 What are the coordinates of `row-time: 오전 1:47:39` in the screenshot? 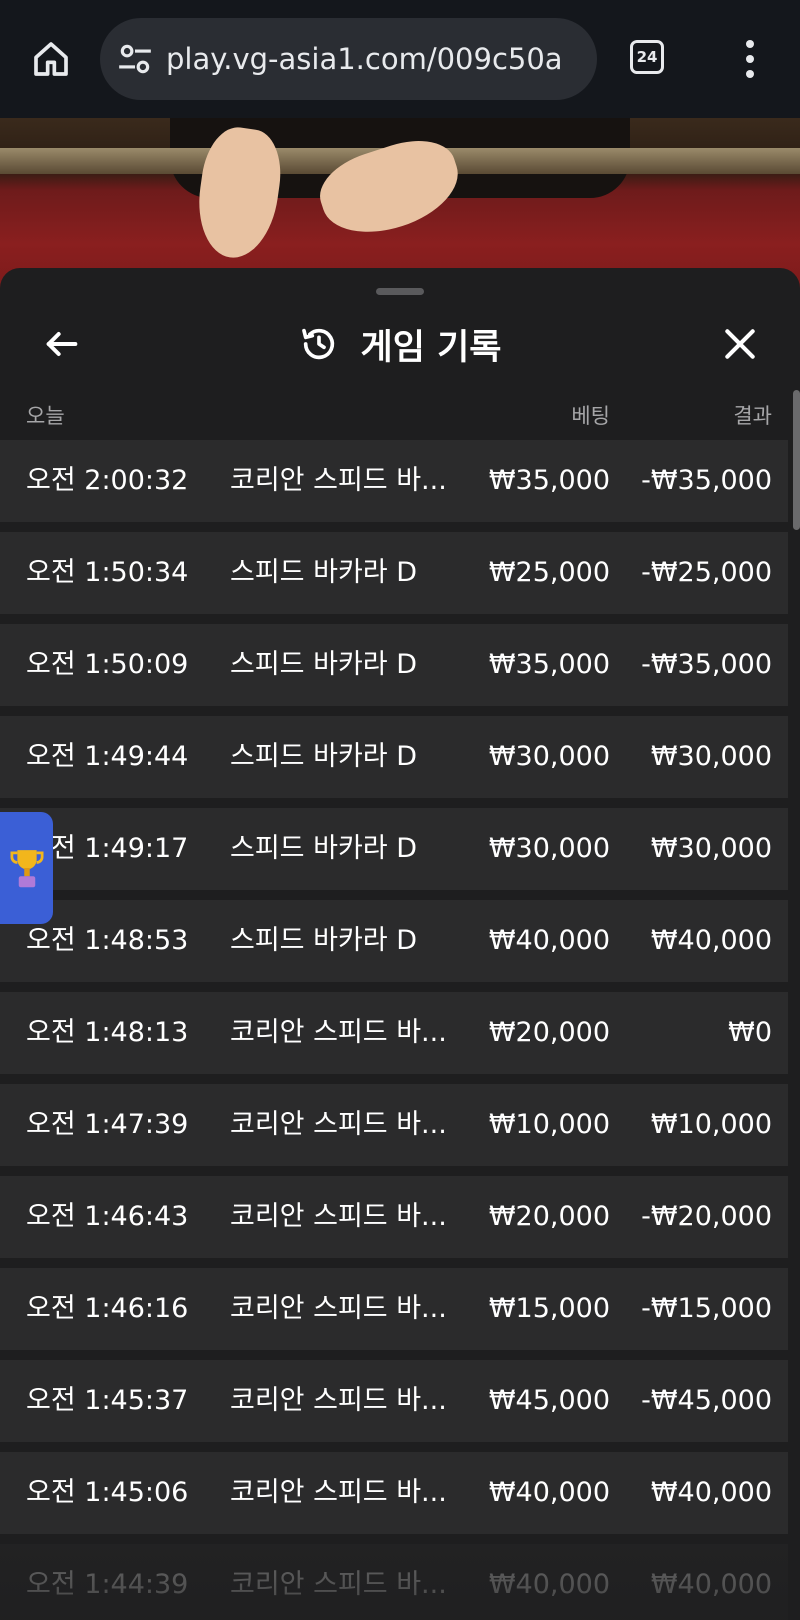 It's located at (107, 1124).